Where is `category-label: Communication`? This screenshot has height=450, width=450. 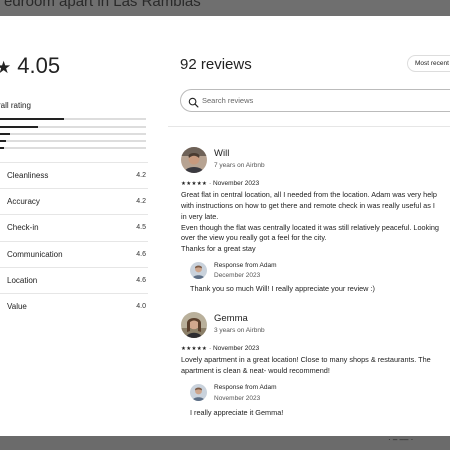
category-label: Communication is located at coordinates (35, 254).